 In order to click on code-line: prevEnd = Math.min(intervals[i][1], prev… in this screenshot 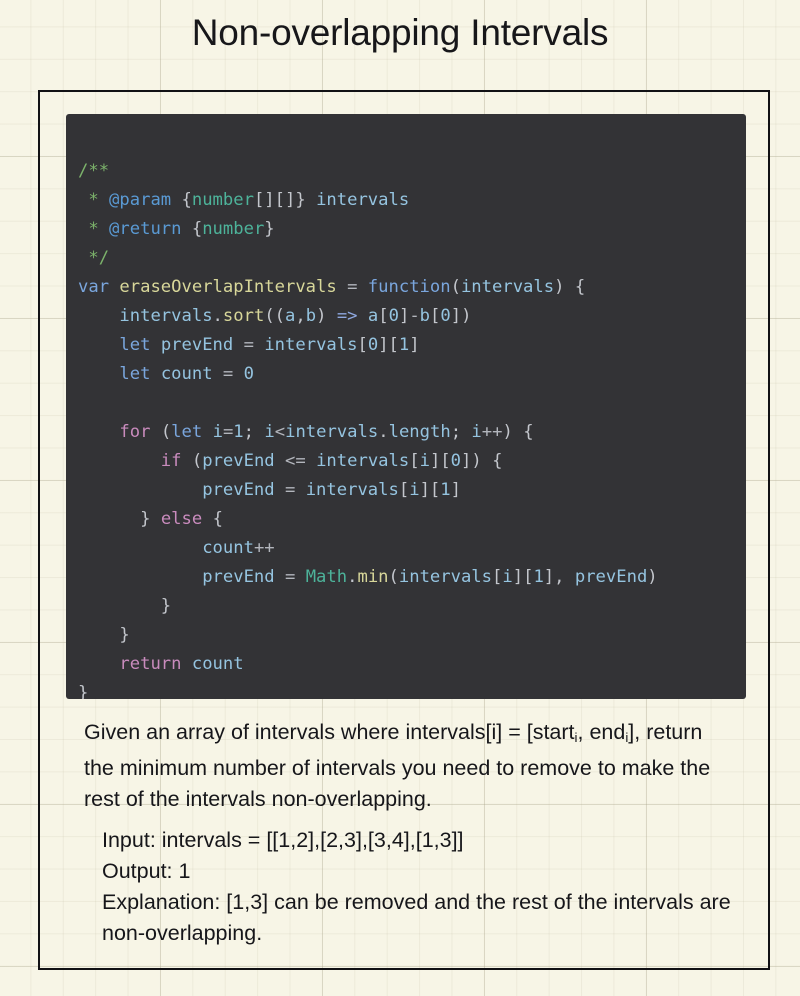, I will do `click(430, 577)`.